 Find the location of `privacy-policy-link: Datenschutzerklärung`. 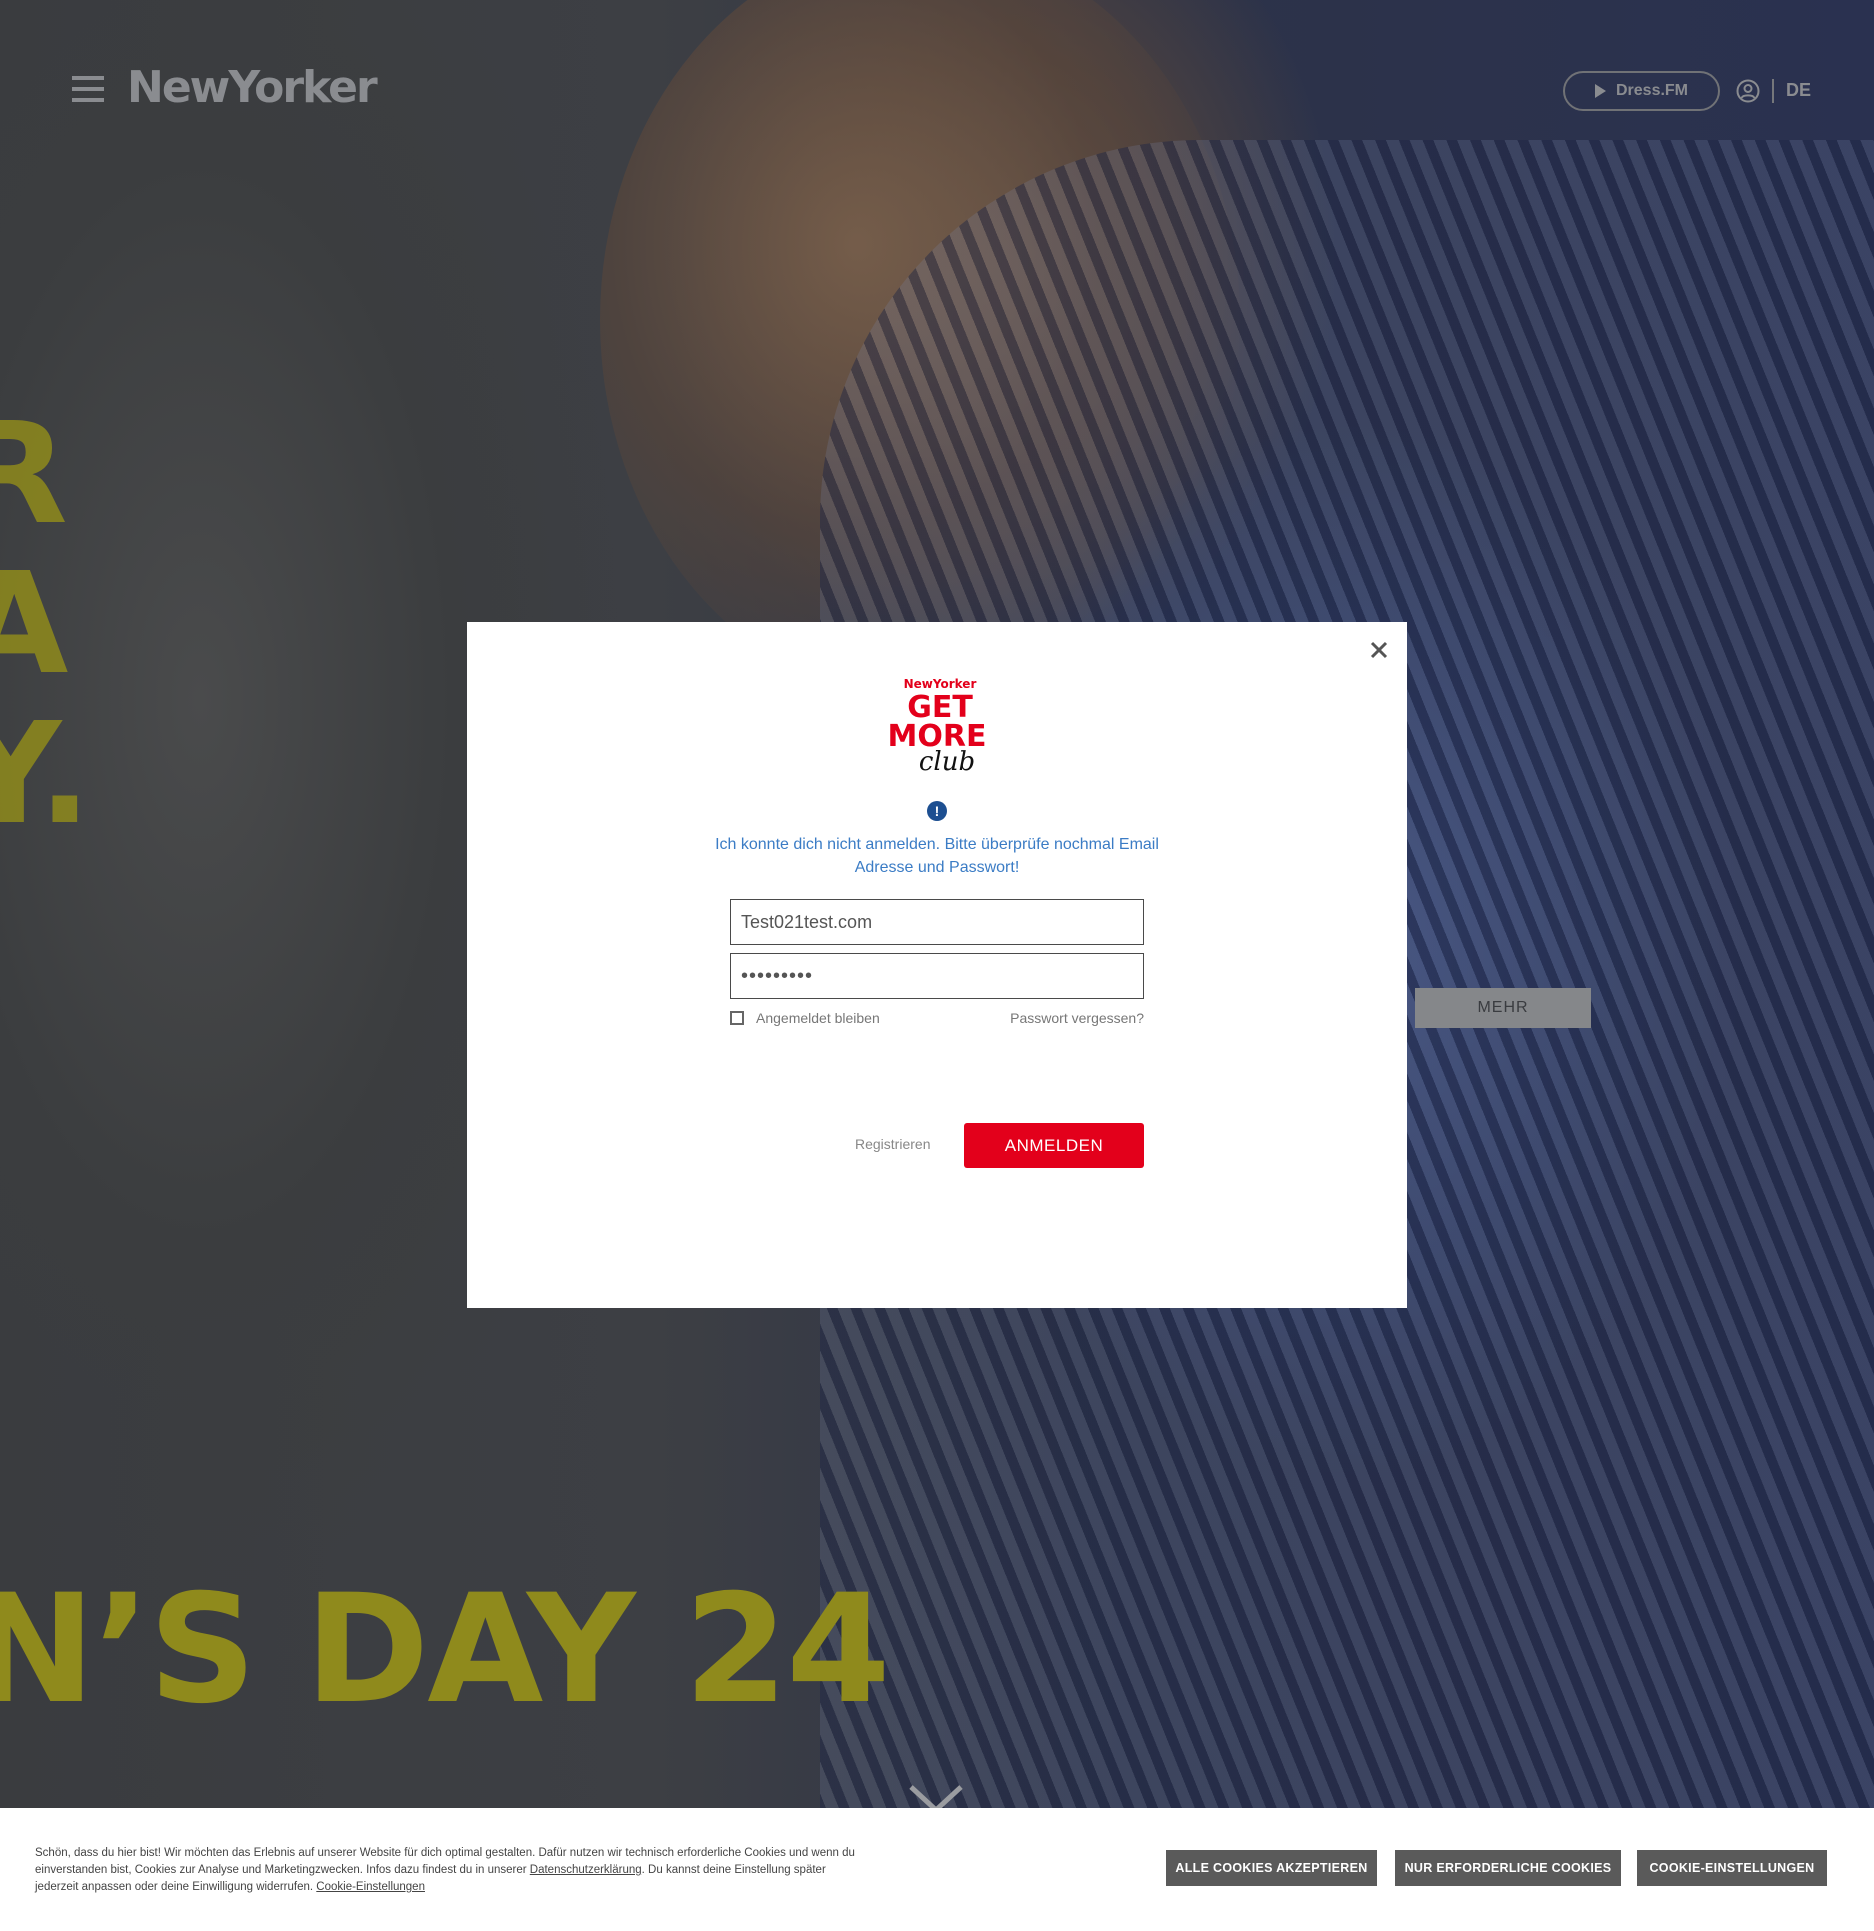

privacy-policy-link: Datenschutzerklärung is located at coordinates (586, 1870).